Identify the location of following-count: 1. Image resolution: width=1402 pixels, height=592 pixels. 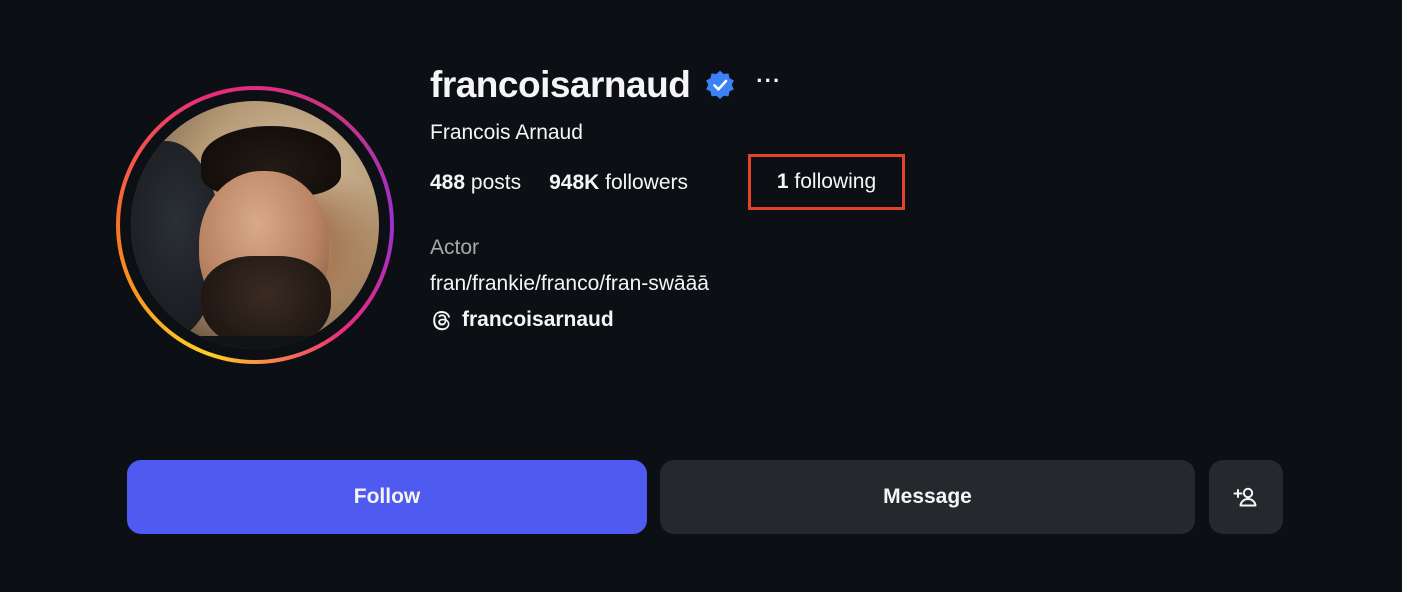
(782, 181).